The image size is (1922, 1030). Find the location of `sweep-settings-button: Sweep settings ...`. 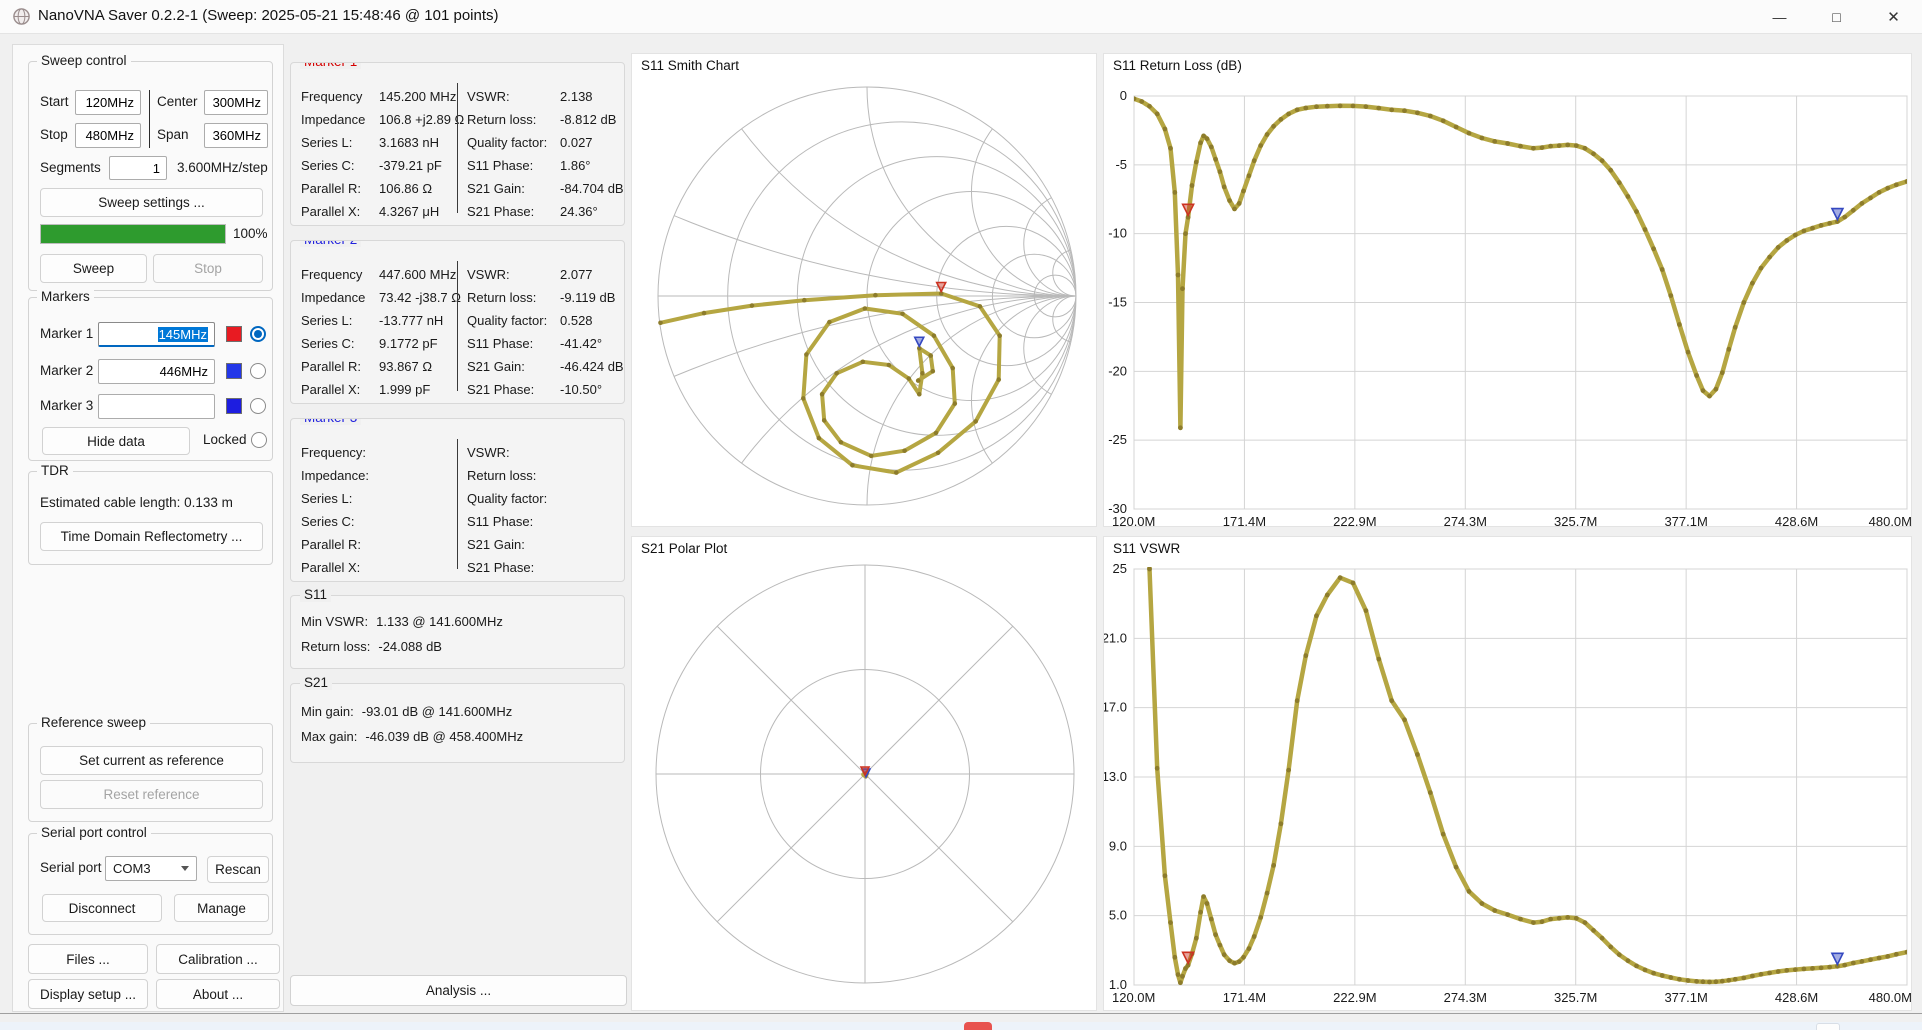

sweep-settings-button: Sweep settings ... is located at coordinates (151, 202).